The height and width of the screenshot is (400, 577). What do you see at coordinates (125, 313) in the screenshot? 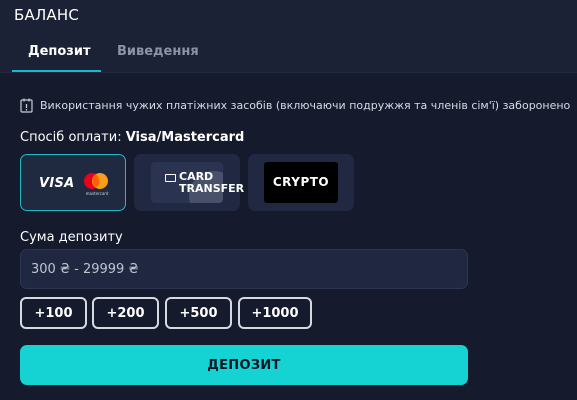
I see `quick-amount-200-button: +200` at bounding box center [125, 313].